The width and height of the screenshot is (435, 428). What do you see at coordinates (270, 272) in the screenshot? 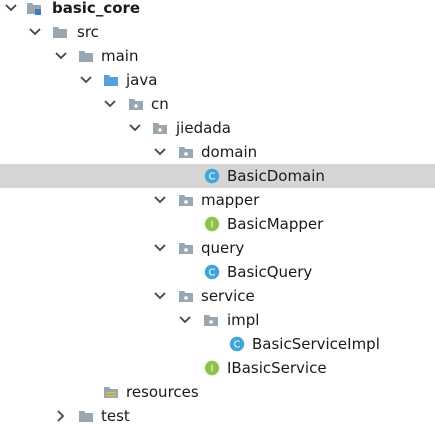
I see `tree-item-label: BasicQuery` at bounding box center [270, 272].